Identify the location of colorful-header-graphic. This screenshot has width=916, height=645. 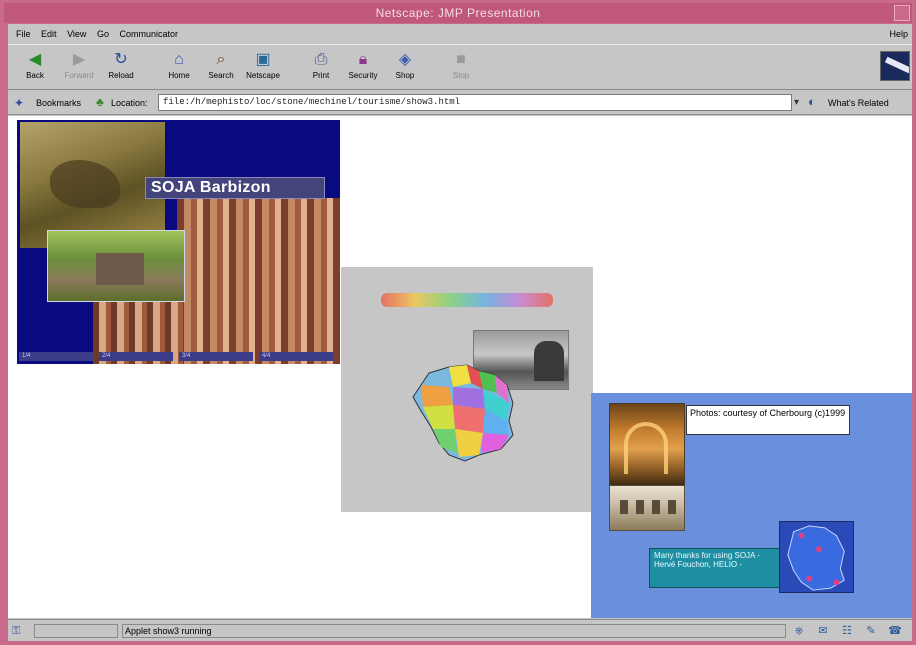
(467, 300).